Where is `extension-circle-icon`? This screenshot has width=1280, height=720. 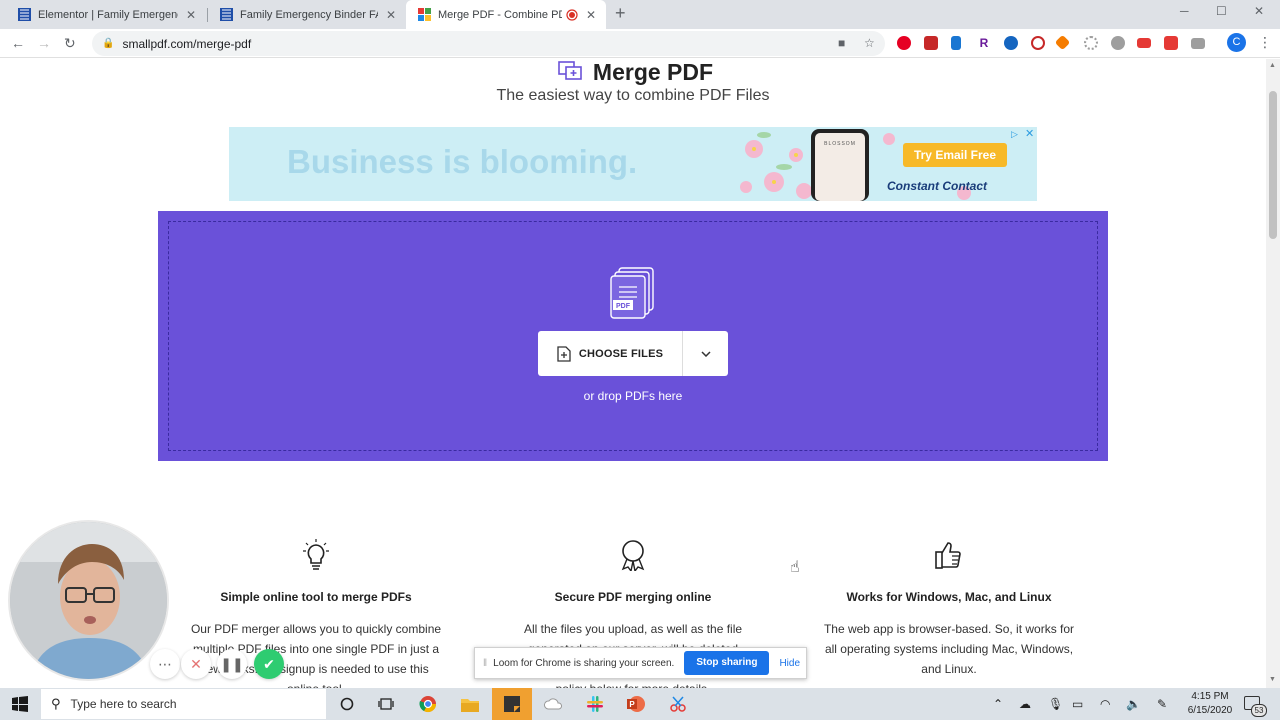
extension-circle-icon is located at coordinates (1038, 43).